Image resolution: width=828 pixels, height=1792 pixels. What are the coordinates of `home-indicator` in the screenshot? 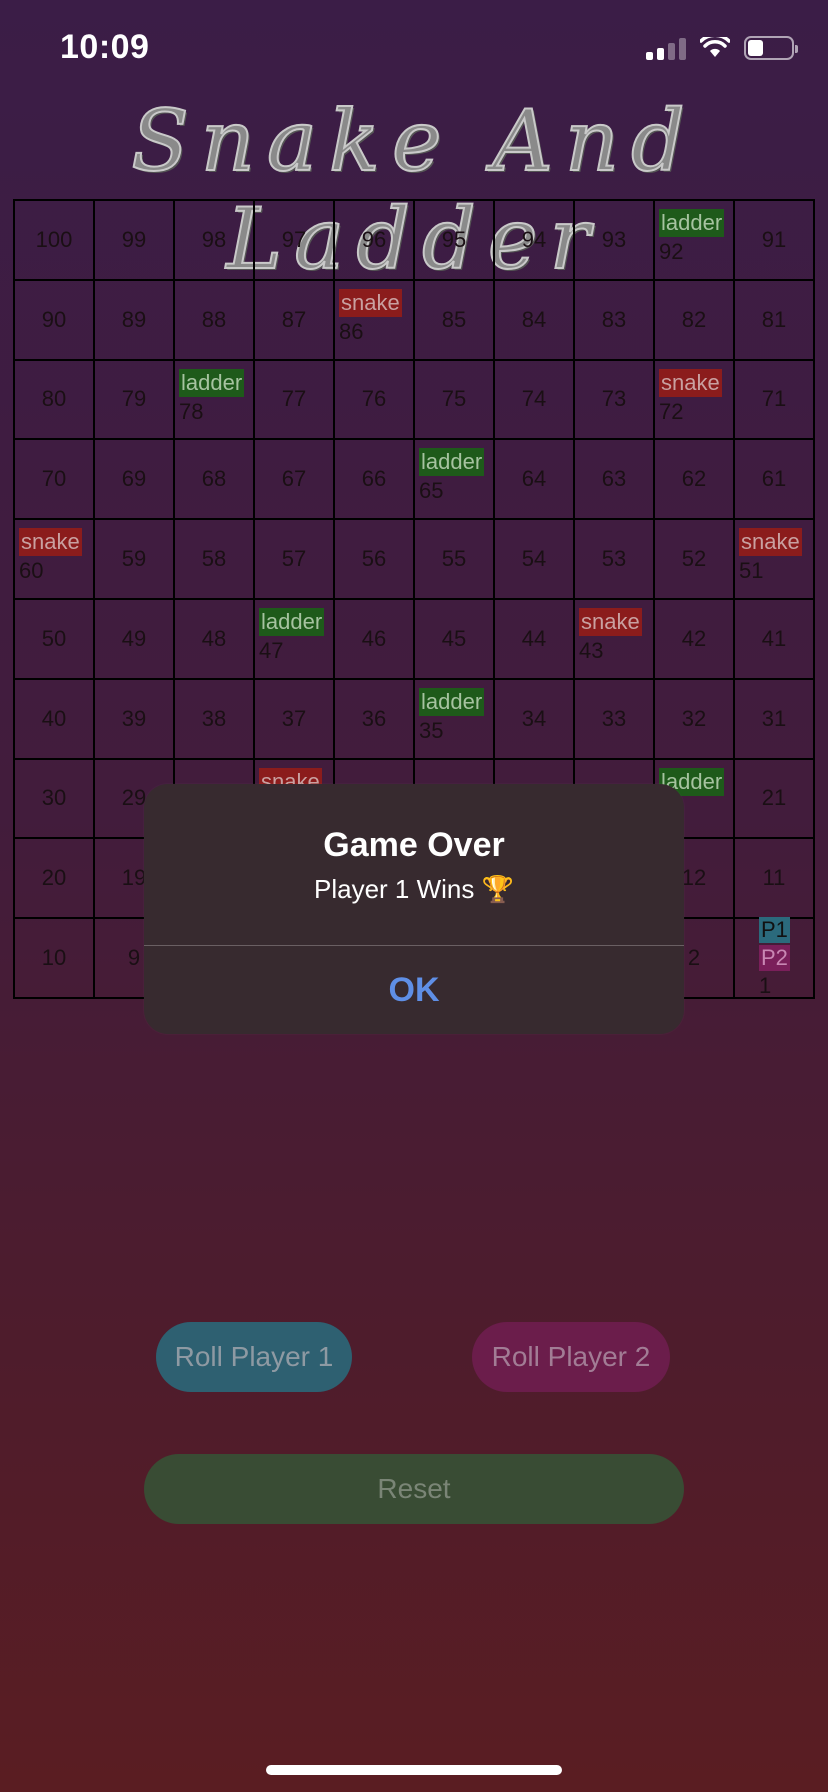 It's located at (414, 1770).